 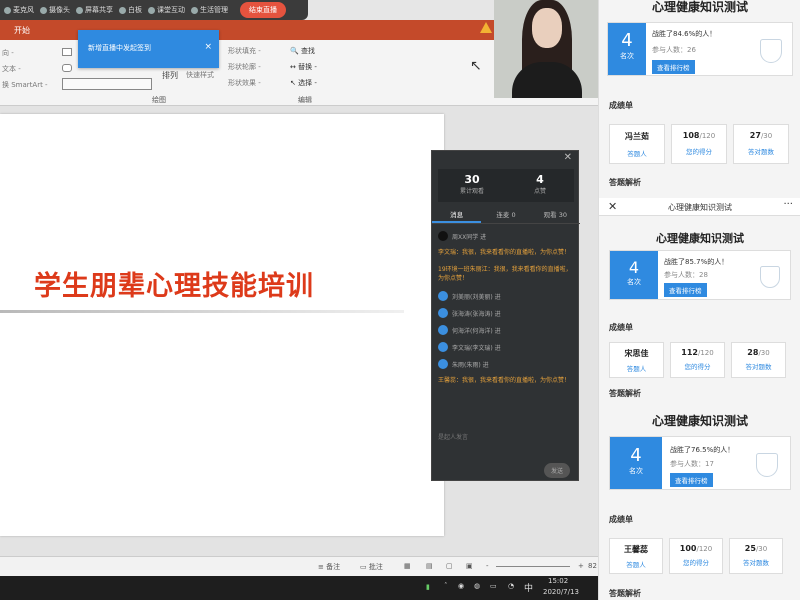 I want to click on shapes-gallery, so click(x=107, y=84).